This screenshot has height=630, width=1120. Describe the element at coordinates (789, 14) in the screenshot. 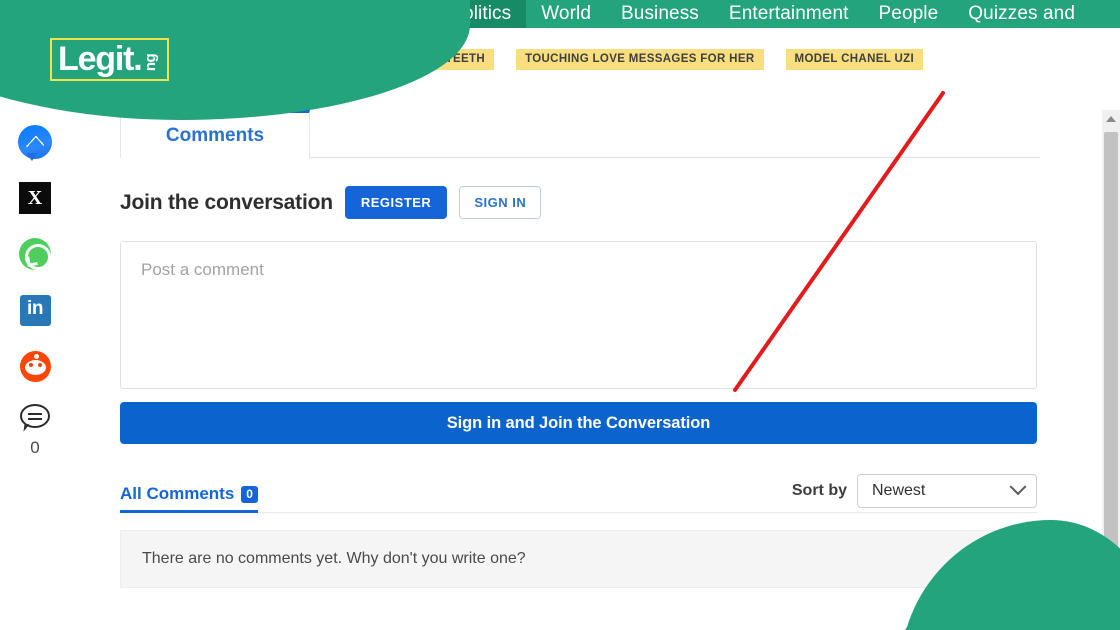

I see `nav-item-entertainment: Entertainment` at that location.